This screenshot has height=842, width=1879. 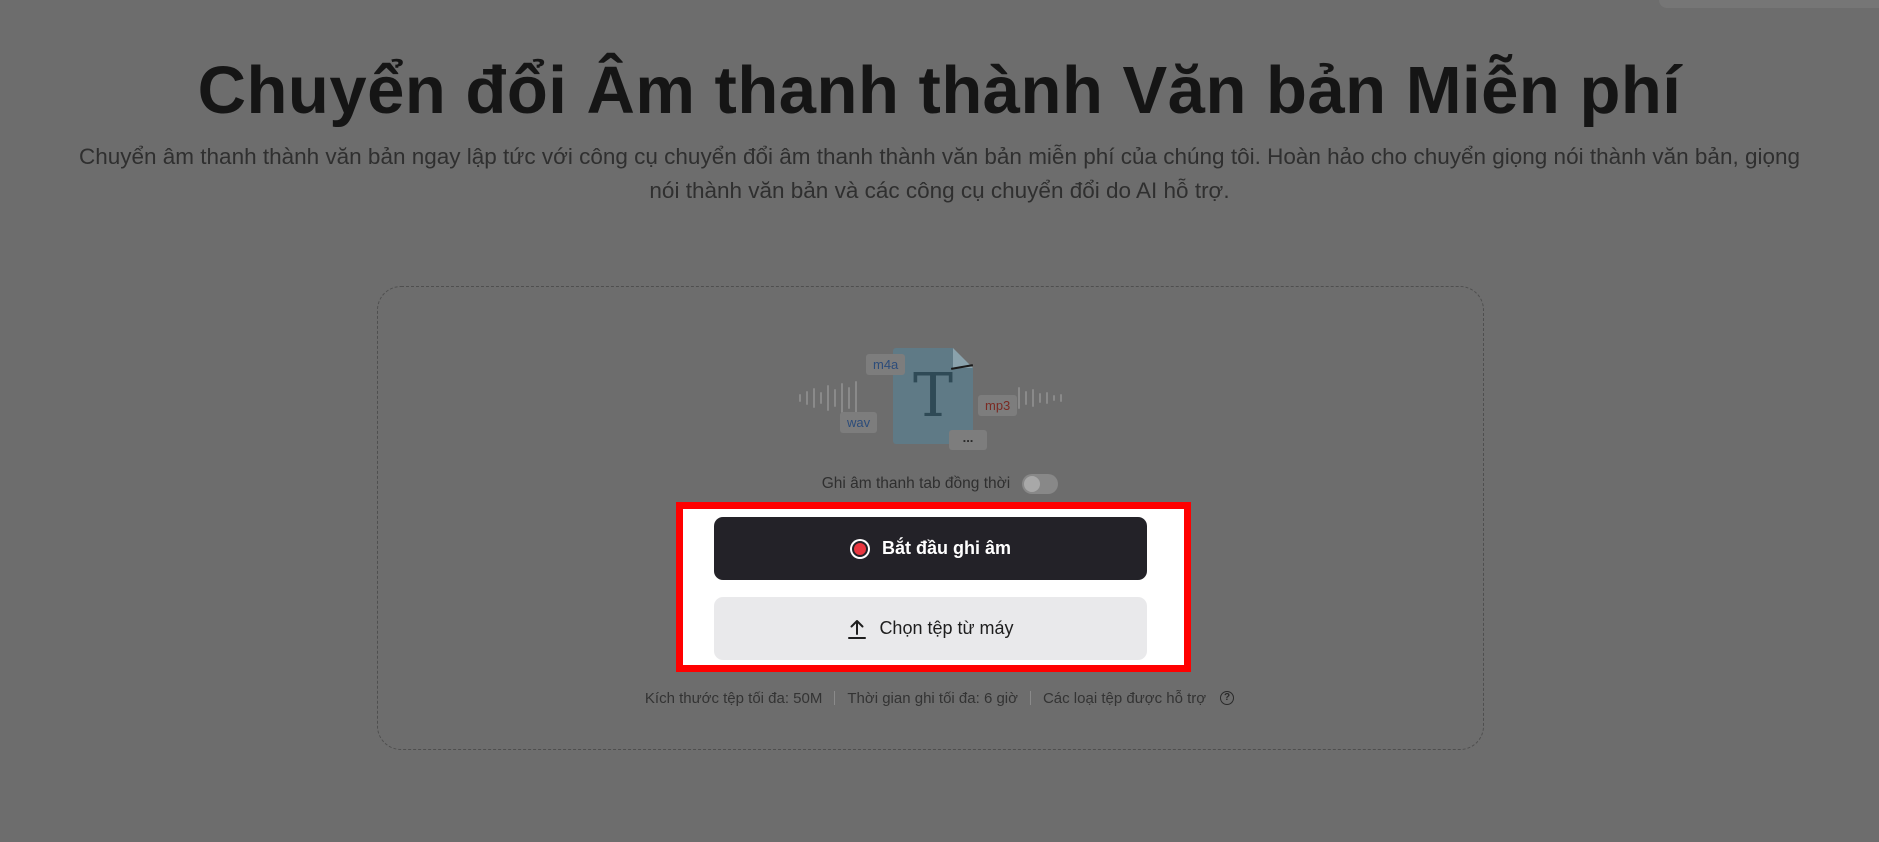 I want to click on doc-letter: T, so click(x=933, y=396).